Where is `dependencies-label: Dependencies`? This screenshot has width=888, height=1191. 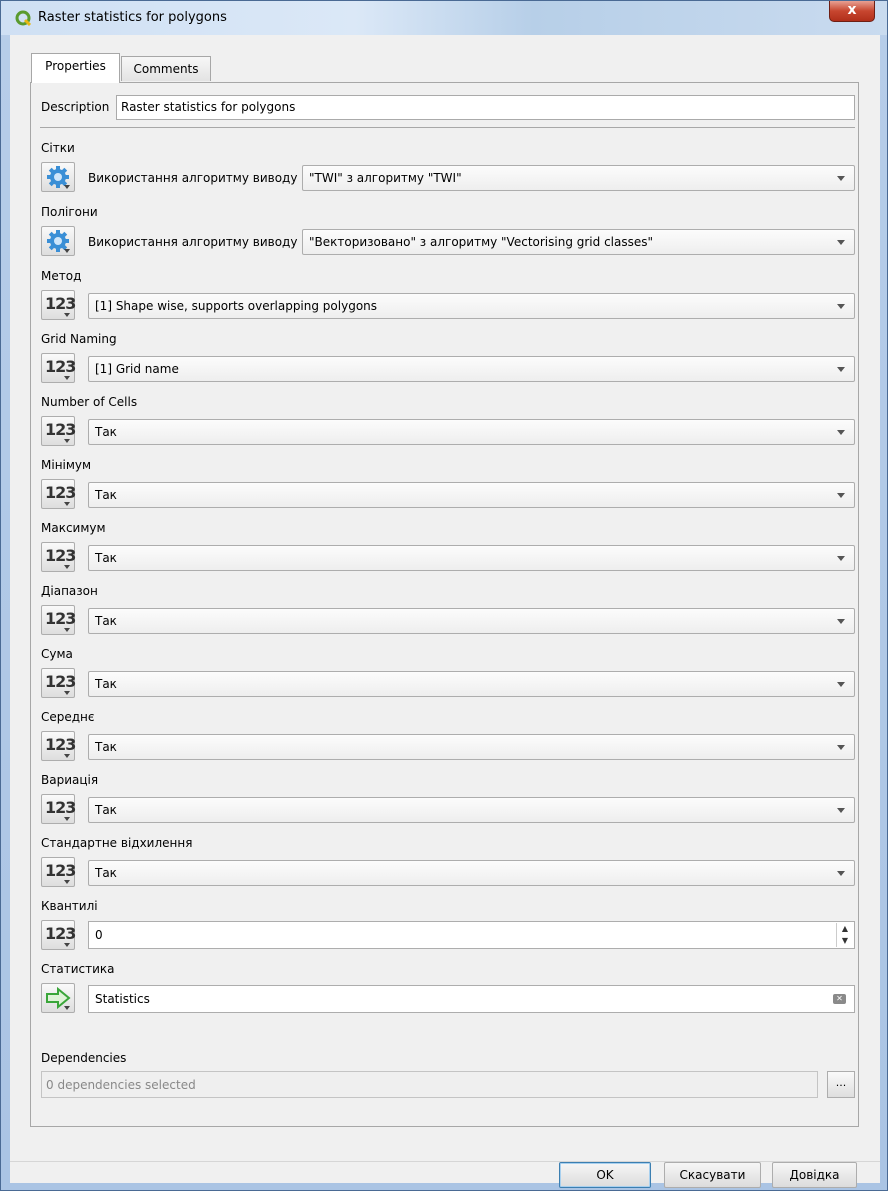 dependencies-label: Dependencies is located at coordinates (84, 1058).